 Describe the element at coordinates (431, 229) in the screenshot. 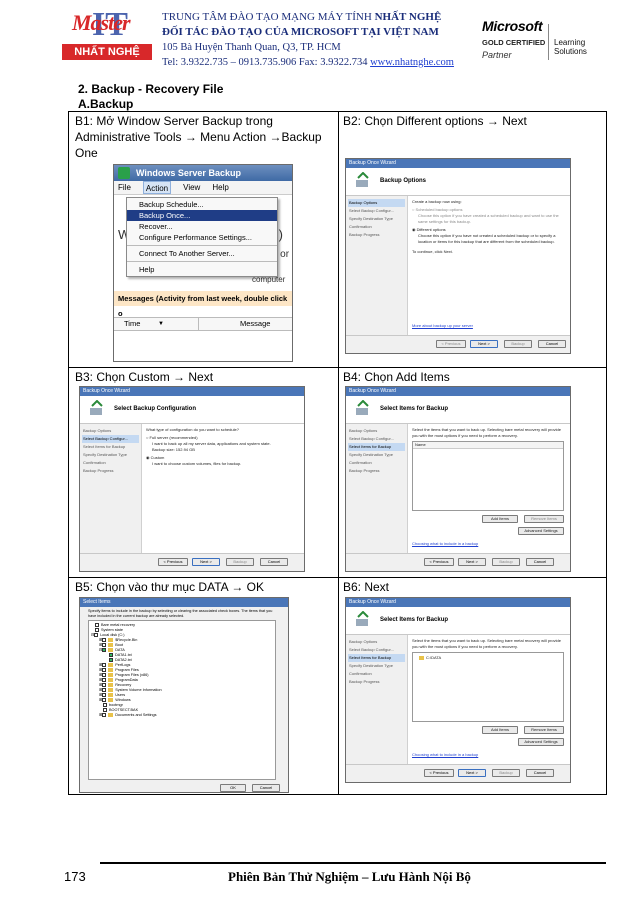

I see `radio-different-options: Different options` at that location.